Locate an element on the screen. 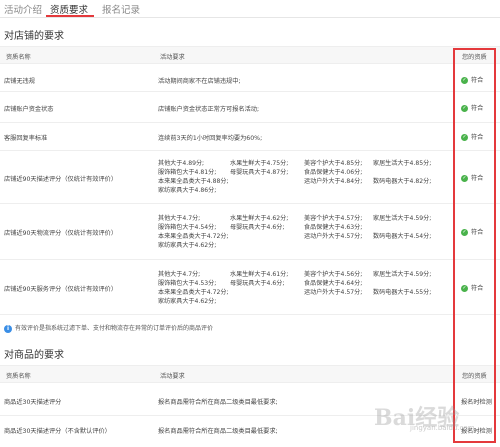  tab-bar: 活动介绍 资质要求 报名记录 is located at coordinates (250, 9).